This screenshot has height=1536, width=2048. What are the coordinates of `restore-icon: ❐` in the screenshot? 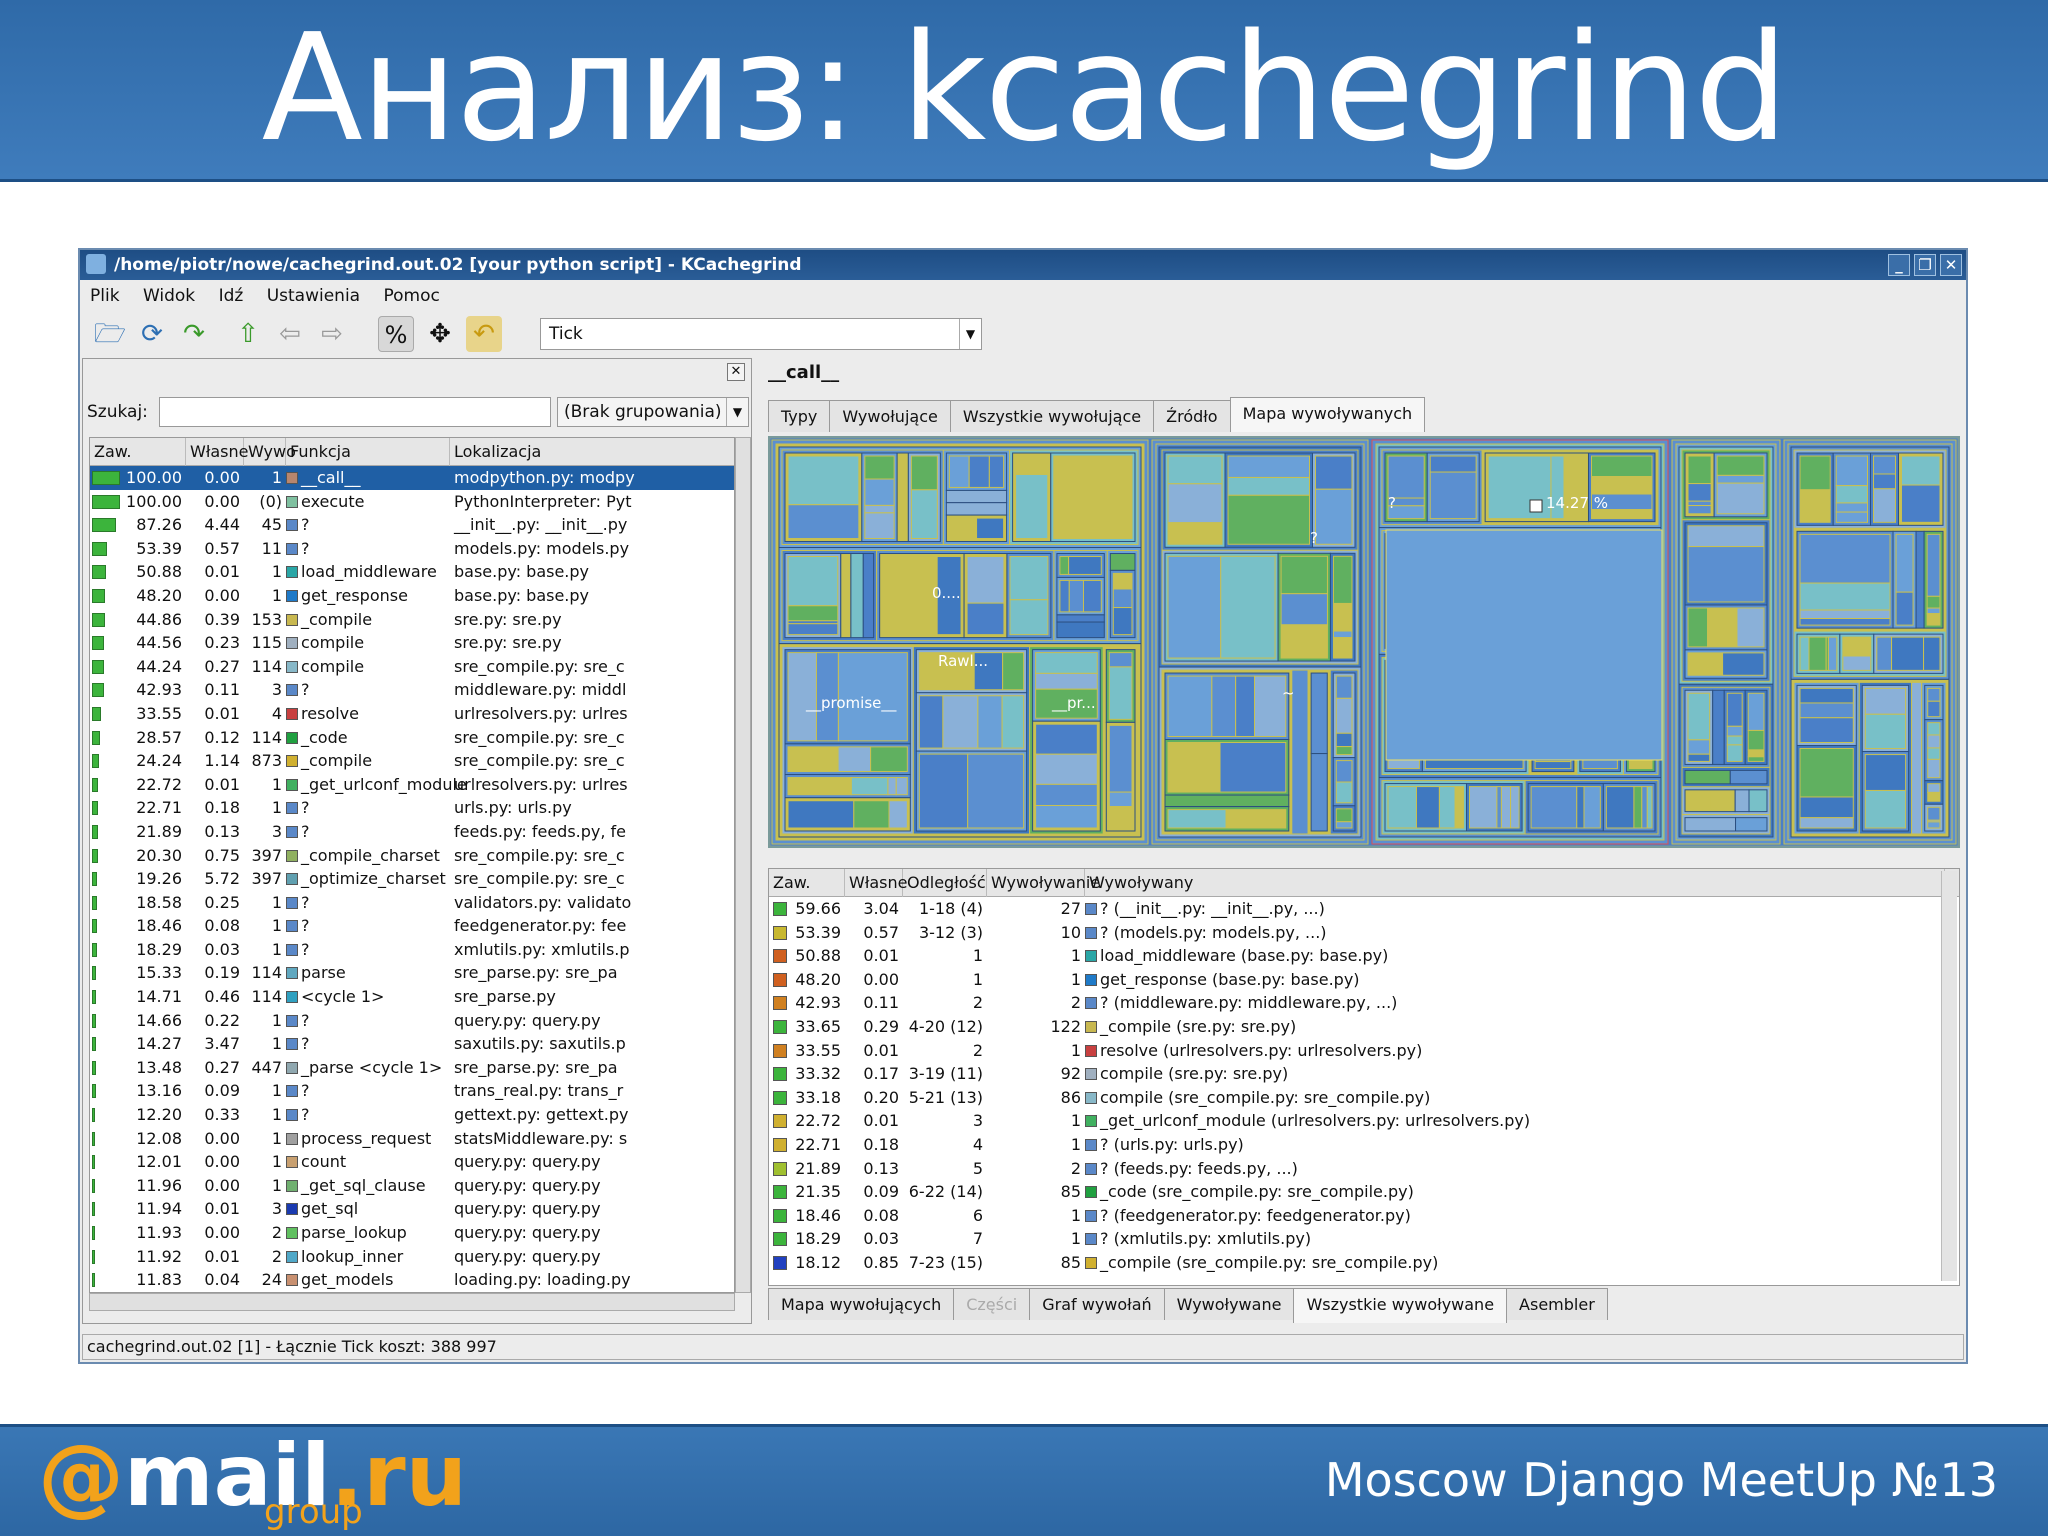 It's located at (1925, 265).